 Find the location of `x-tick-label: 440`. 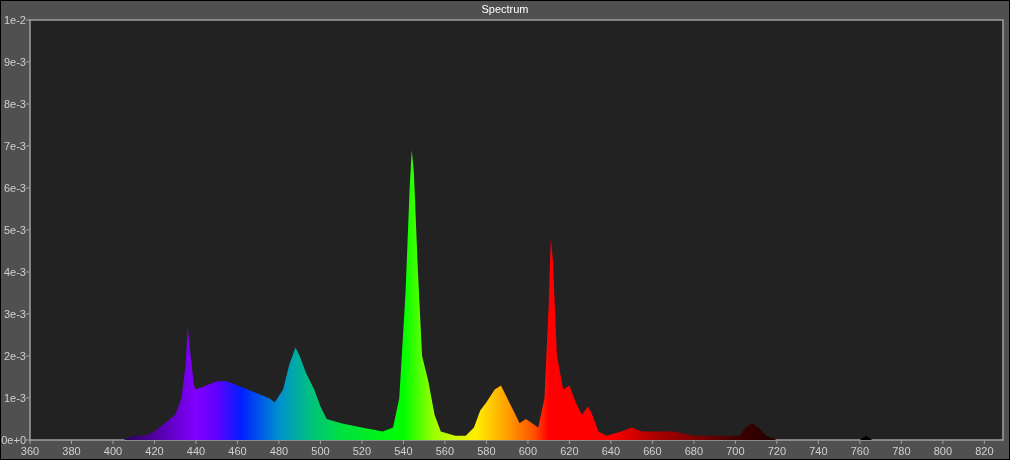

x-tick-label: 440 is located at coordinates (196, 451).